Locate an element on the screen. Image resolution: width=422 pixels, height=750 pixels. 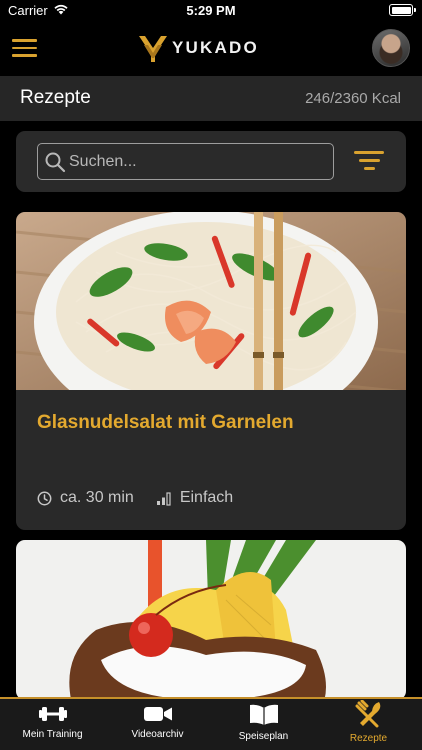
tab-label: Mein Training is located at coordinates (52, 734).